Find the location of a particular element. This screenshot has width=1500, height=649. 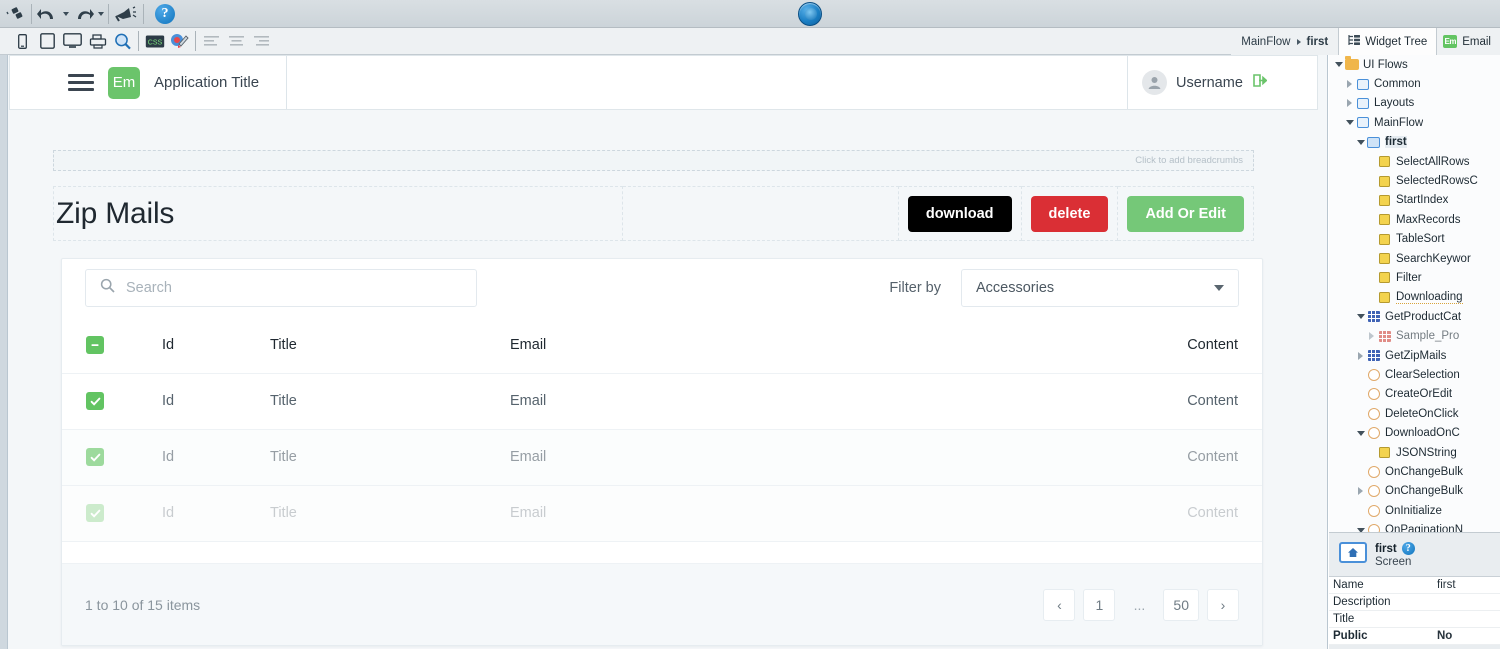

undo-dropdown-icon is located at coordinates (65, 14).